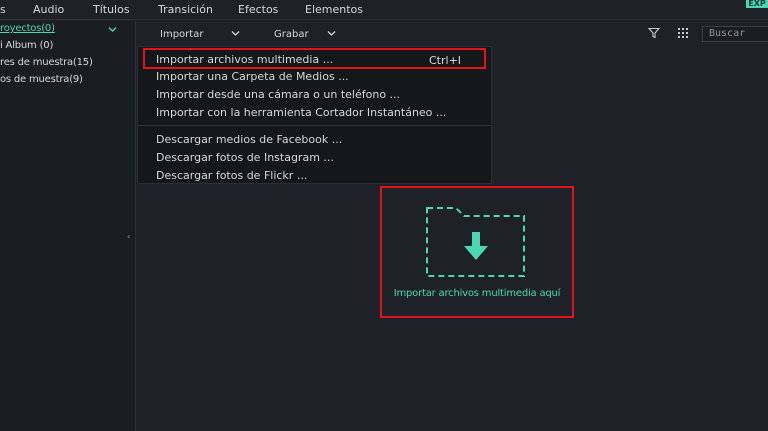 The height and width of the screenshot is (431, 768). I want to click on sidebar-item-count: (9), so click(76, 79).